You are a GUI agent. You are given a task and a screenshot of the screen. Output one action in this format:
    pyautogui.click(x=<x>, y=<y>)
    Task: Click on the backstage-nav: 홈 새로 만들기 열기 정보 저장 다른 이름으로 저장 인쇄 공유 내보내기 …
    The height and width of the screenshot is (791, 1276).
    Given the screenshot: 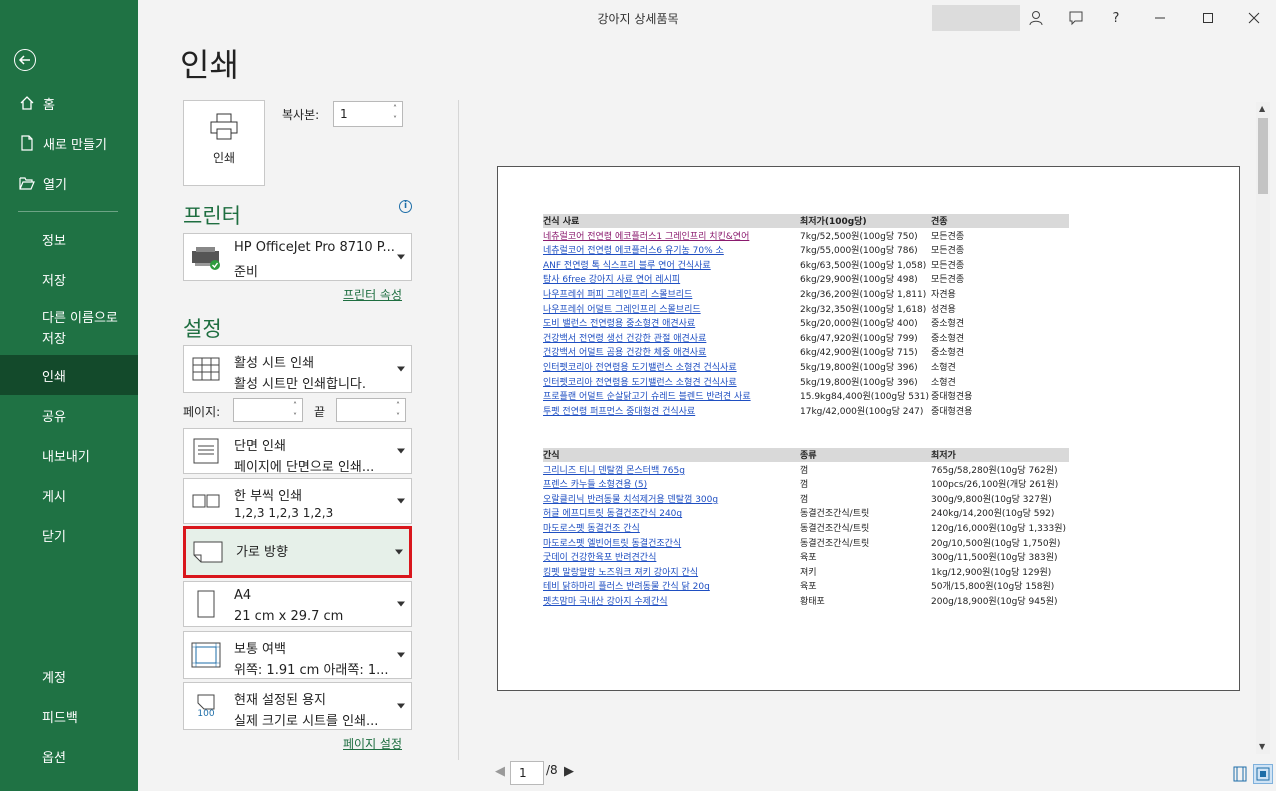 What is the action you would take?
    pyautogui.click(x=69, y=395)
    